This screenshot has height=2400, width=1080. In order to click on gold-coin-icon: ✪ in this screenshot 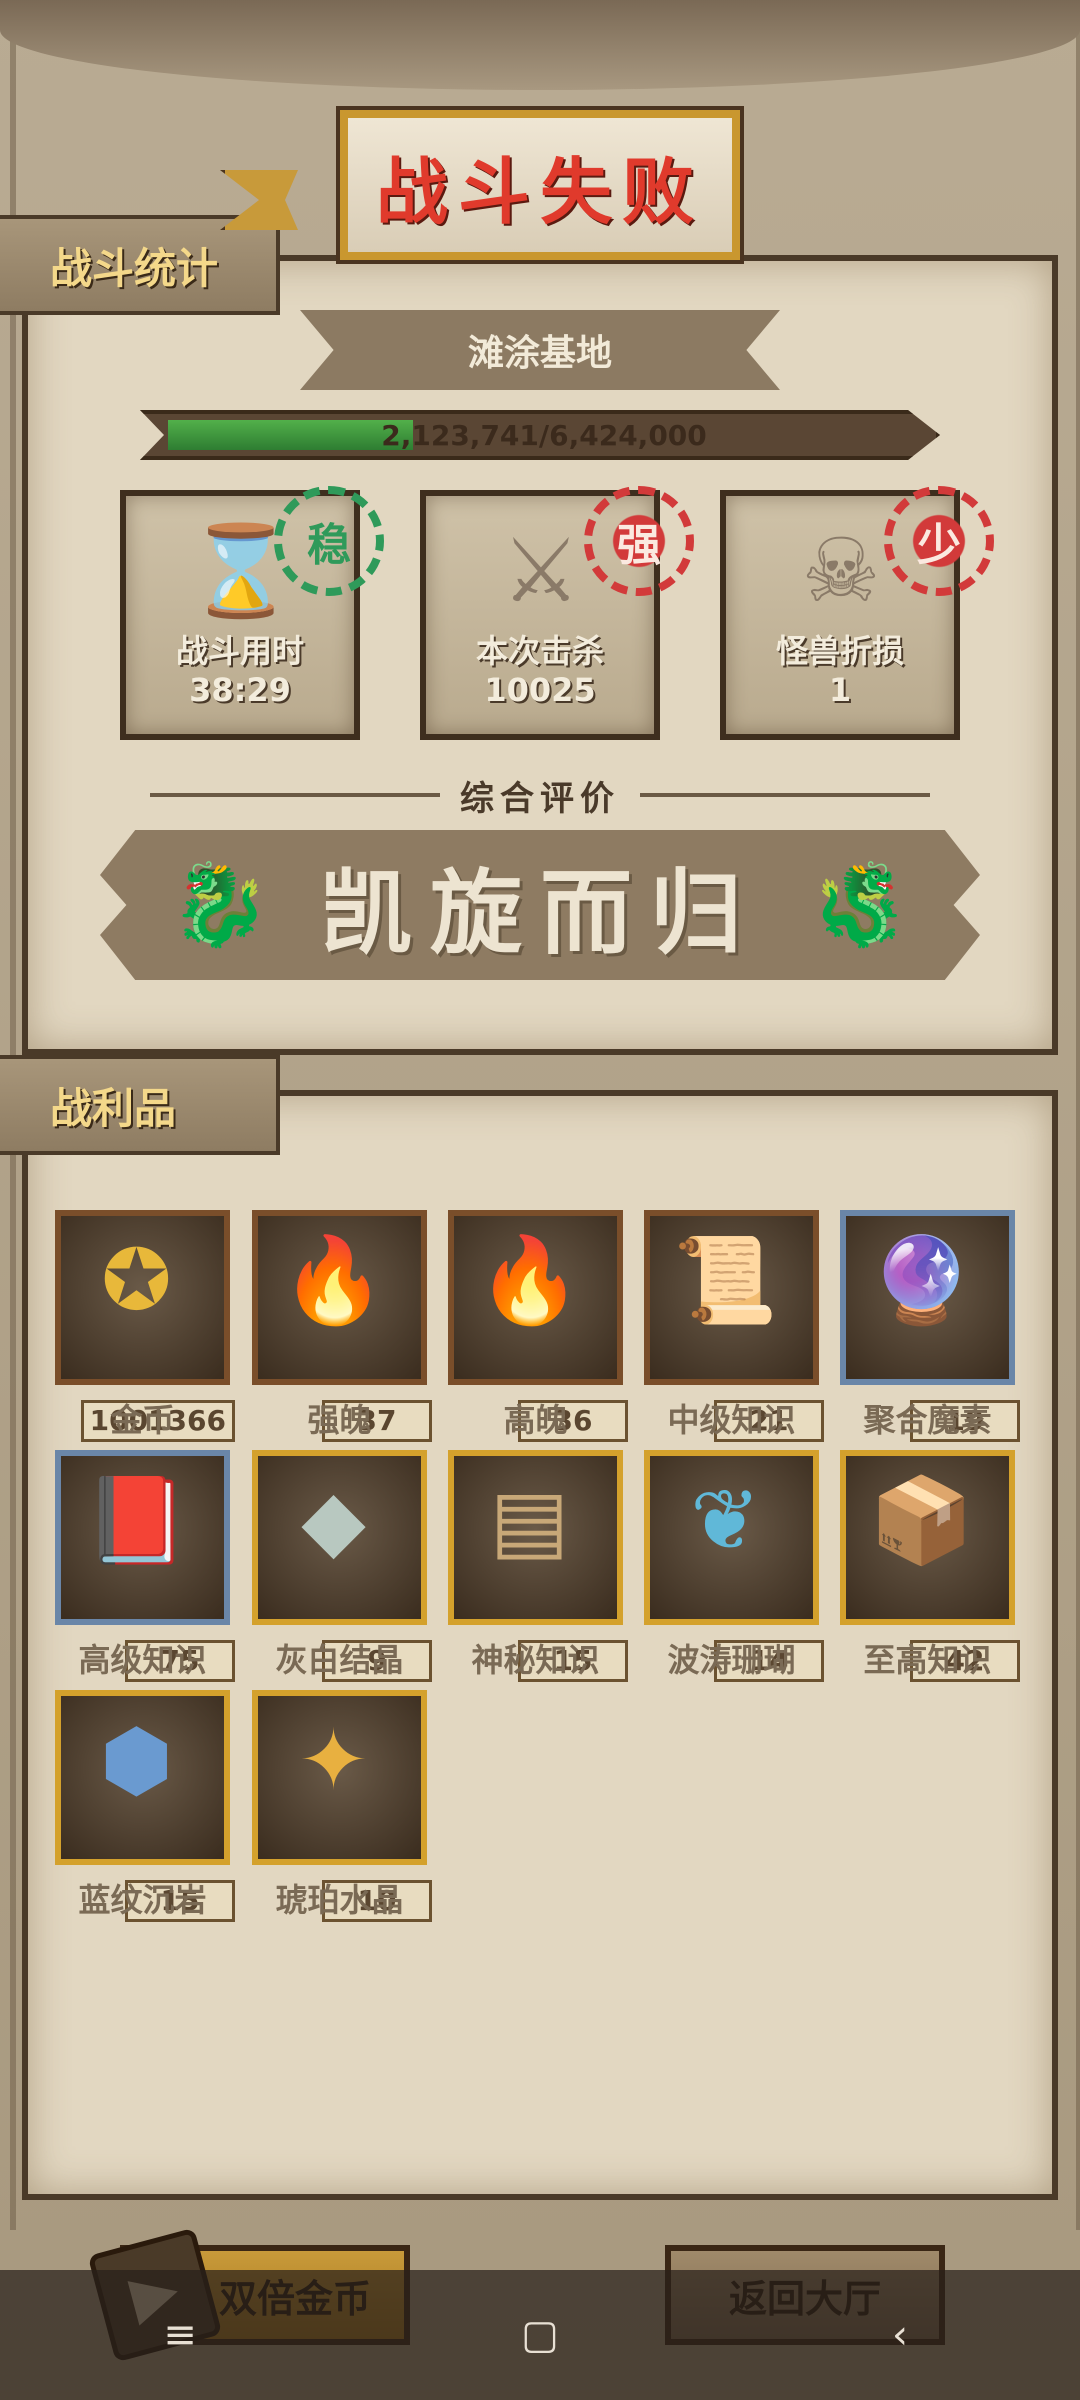, I will do `click(136, 1280)`.